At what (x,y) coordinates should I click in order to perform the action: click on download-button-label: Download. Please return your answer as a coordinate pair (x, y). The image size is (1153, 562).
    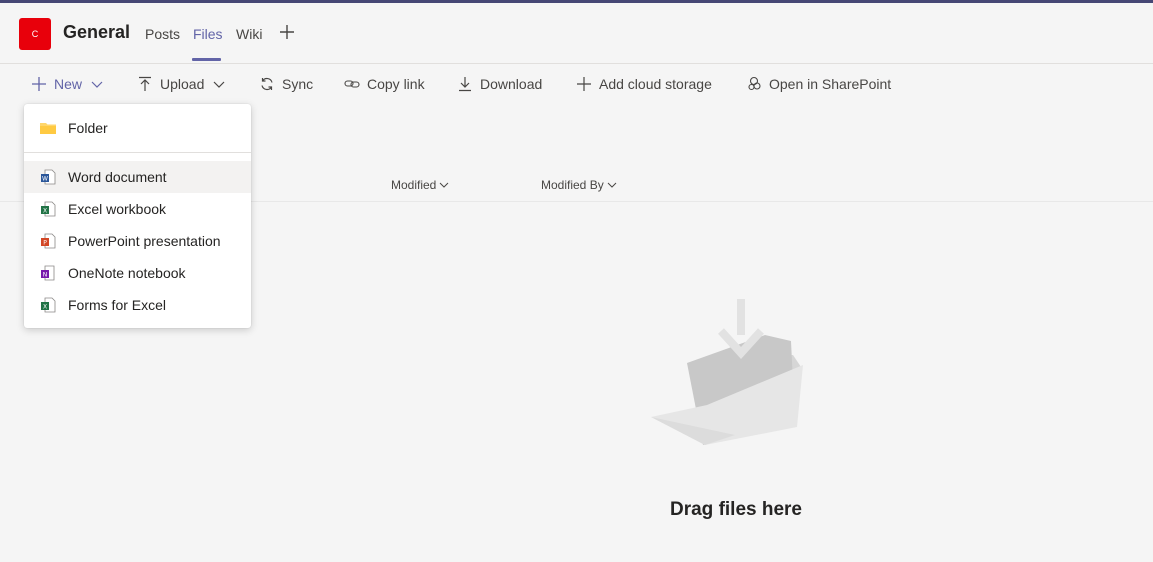
    Looking at the image, I should click on (511, 84).